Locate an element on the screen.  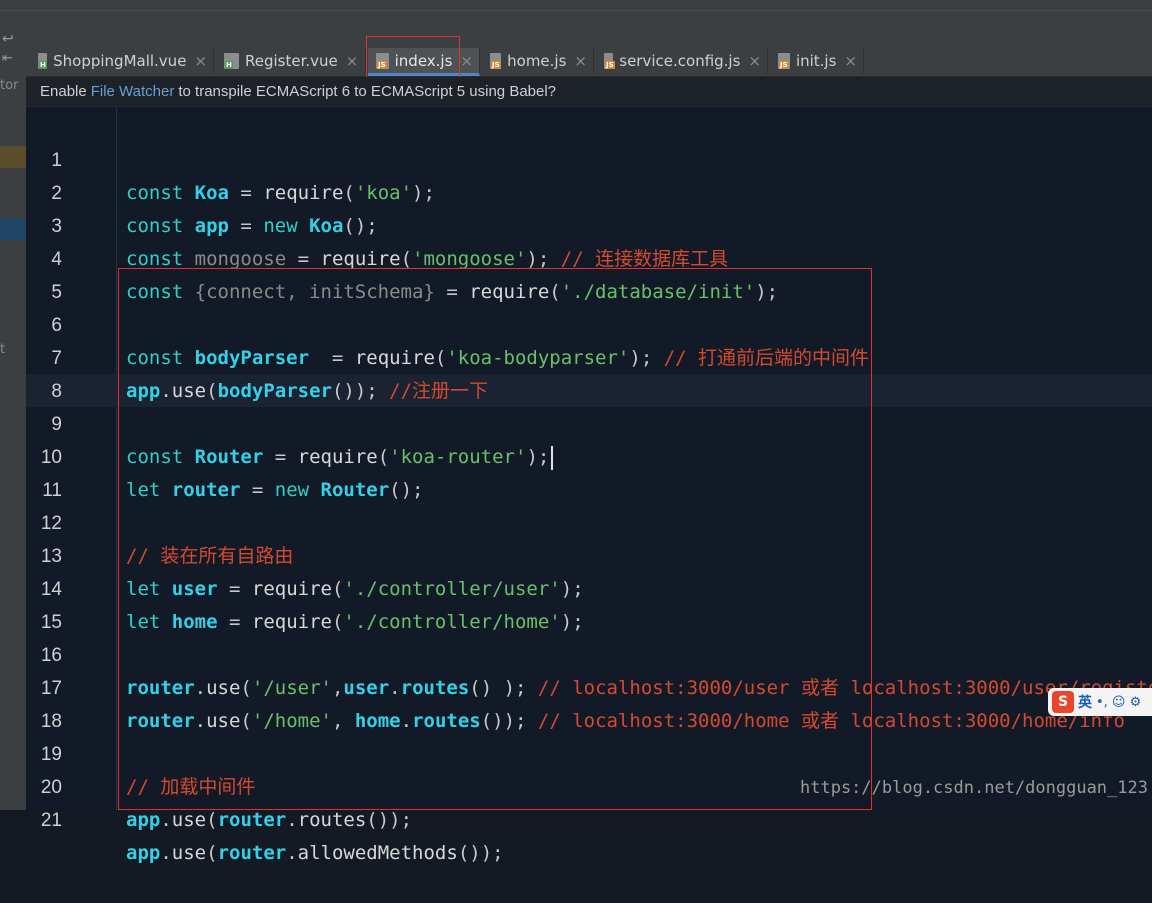
ime-language-toggle: 英 is located at coordinates (1085, 702).